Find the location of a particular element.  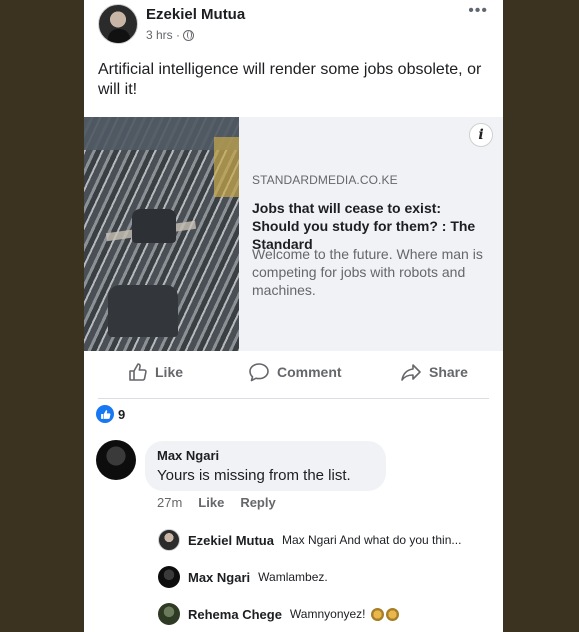

comment-time: 27m is located at coordinates (170, 502).